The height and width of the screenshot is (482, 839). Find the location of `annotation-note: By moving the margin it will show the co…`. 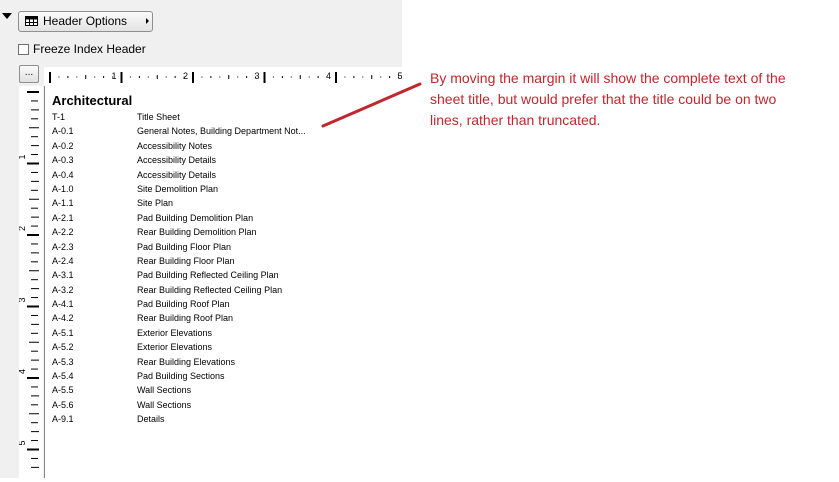

annotation-note: By moving the margin it will show the co… is located at coordinates (608, 99).